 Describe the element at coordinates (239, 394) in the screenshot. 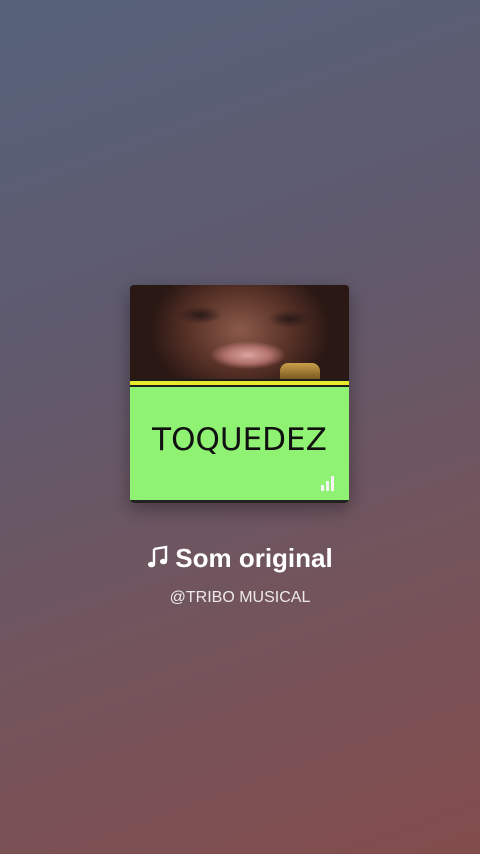

I see `album-cover: TOQUEDEZ` at that location.